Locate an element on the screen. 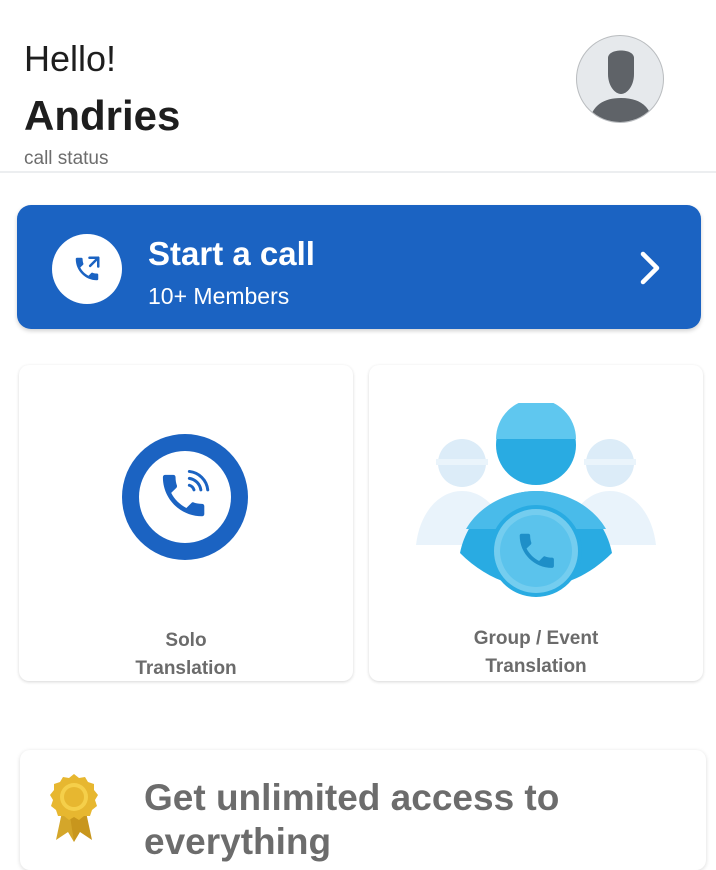 Image resolution: width=716 pixels, height=870 pixels. call-icon-circle is located at coordinates (87, 269).